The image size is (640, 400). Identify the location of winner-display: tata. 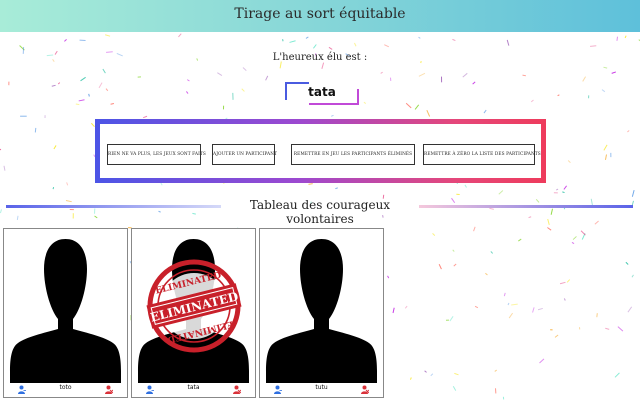
(322, 93).